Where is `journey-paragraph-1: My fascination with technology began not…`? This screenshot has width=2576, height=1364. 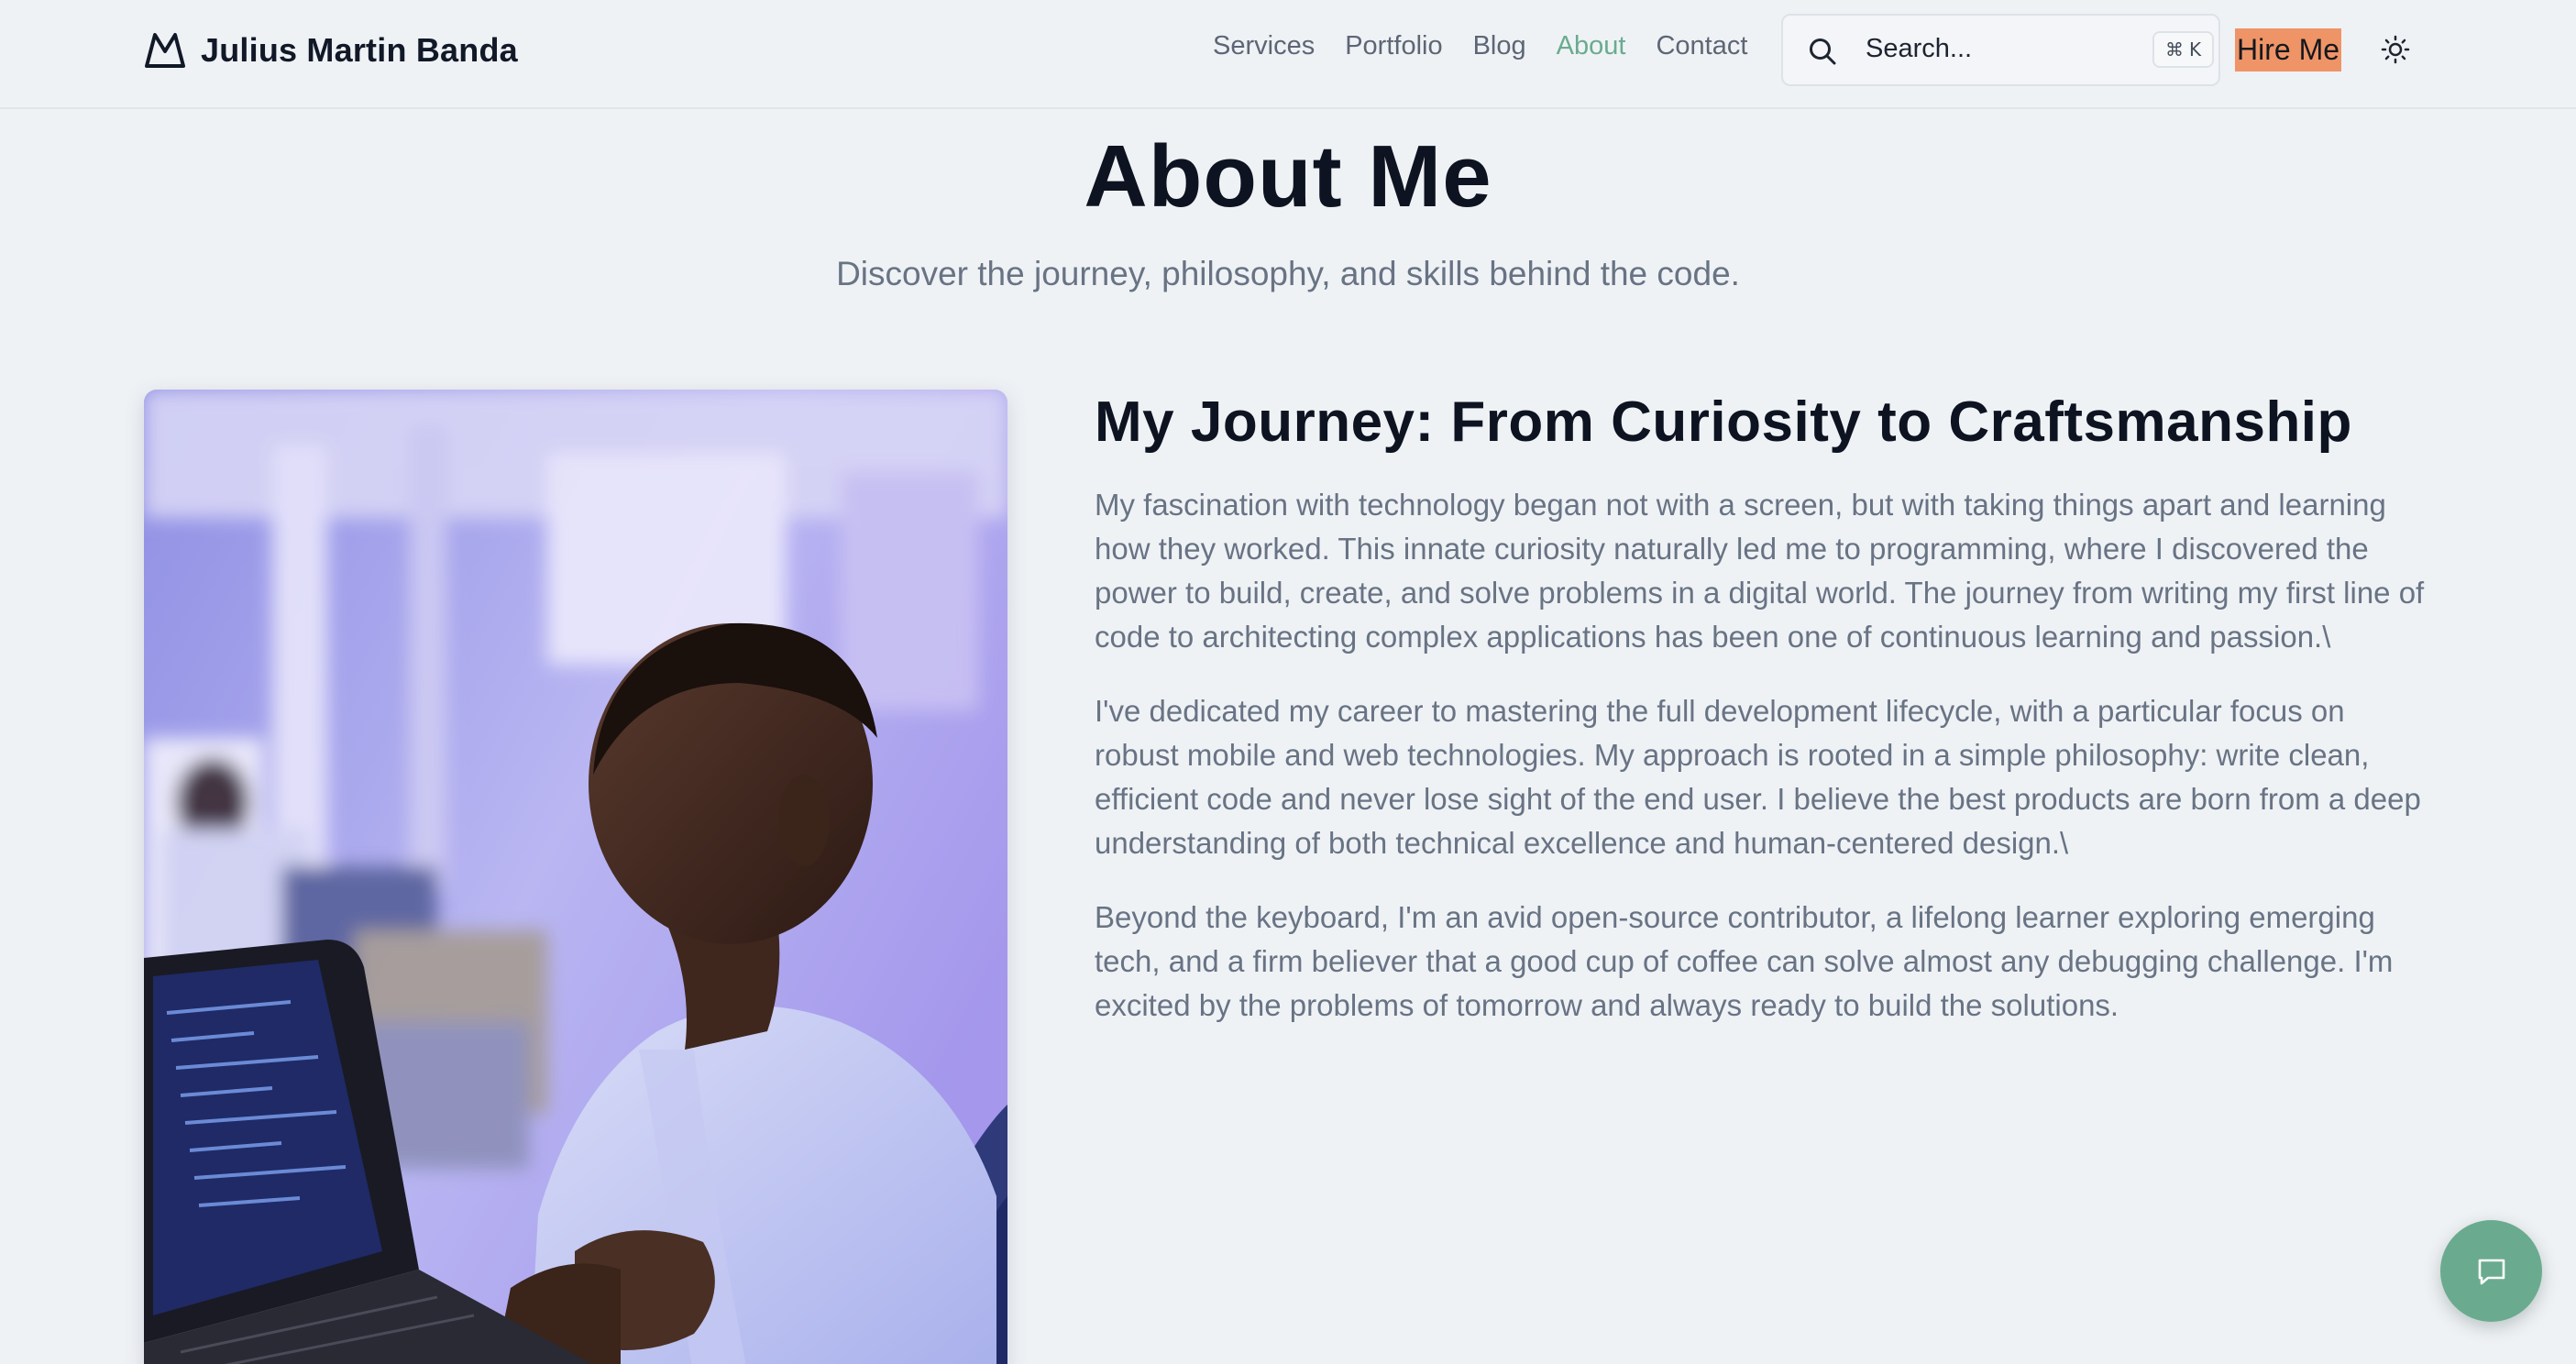
journey-paragraph-1: My fascination with technology began not… is located at coordinates (1760, 571).